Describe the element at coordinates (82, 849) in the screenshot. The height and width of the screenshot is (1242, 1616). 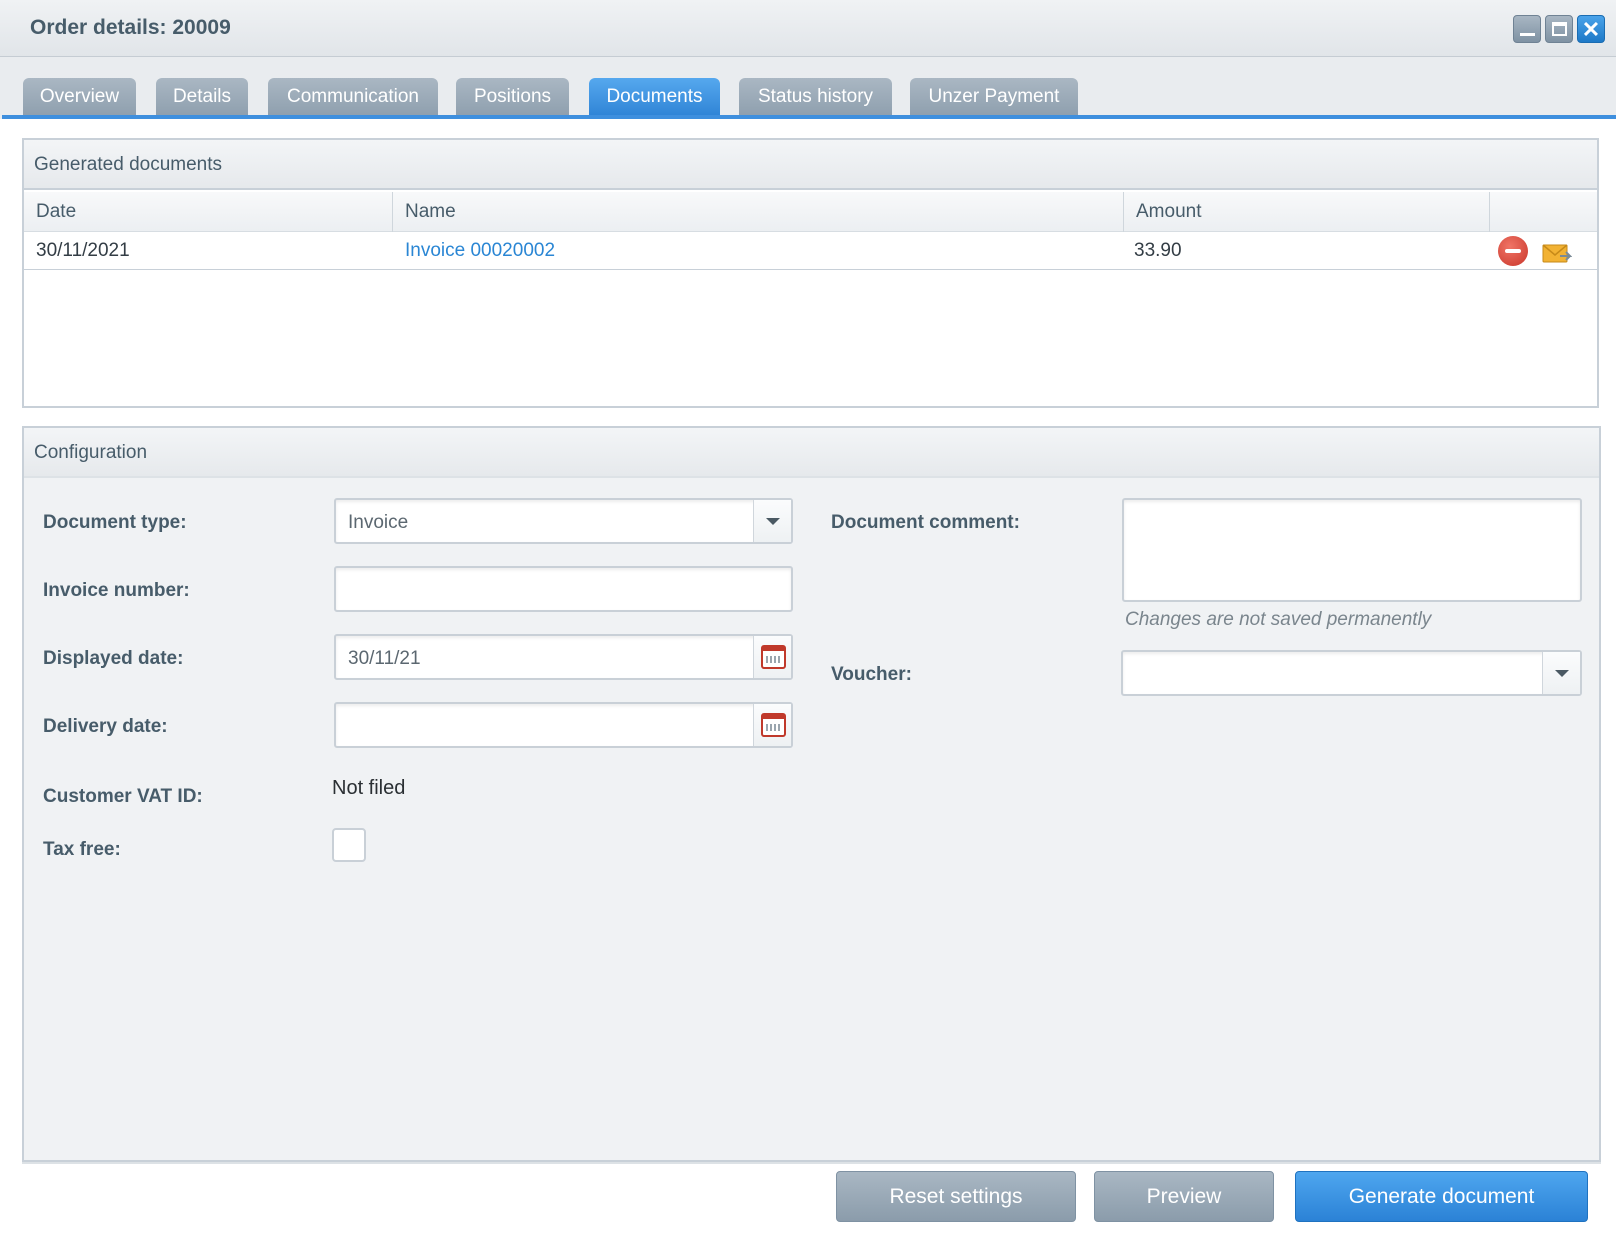
I see `tax-free-label: Tax free:` at that location.